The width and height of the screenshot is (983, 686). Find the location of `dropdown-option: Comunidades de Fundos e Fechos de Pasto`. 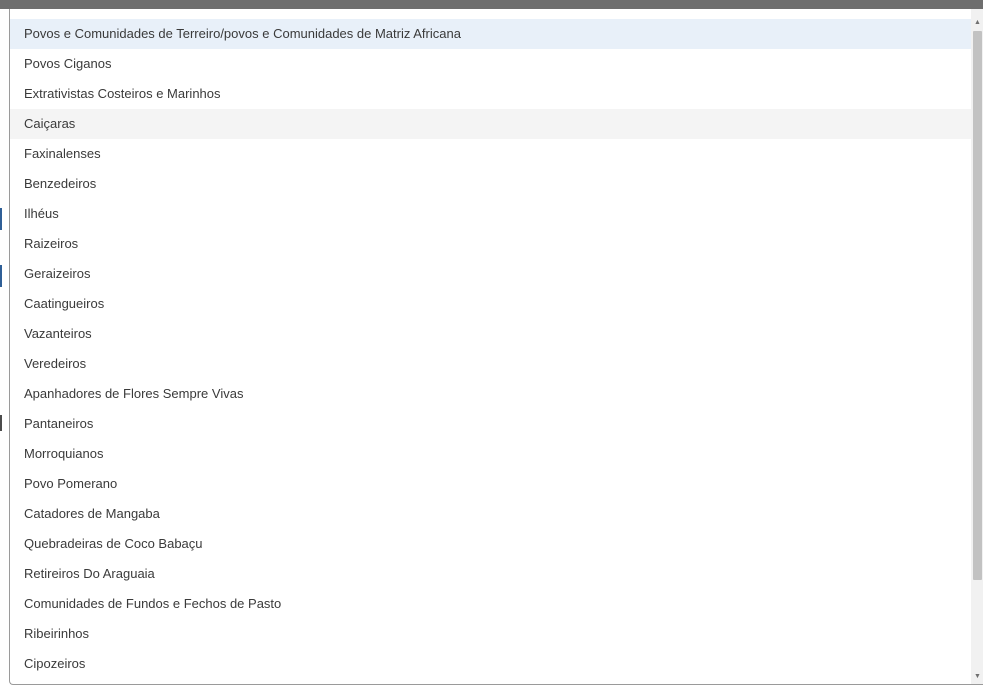

dropdown-option: Comunidades de Fundos e Fechos de Pasto is located at coordinates (490, 604).